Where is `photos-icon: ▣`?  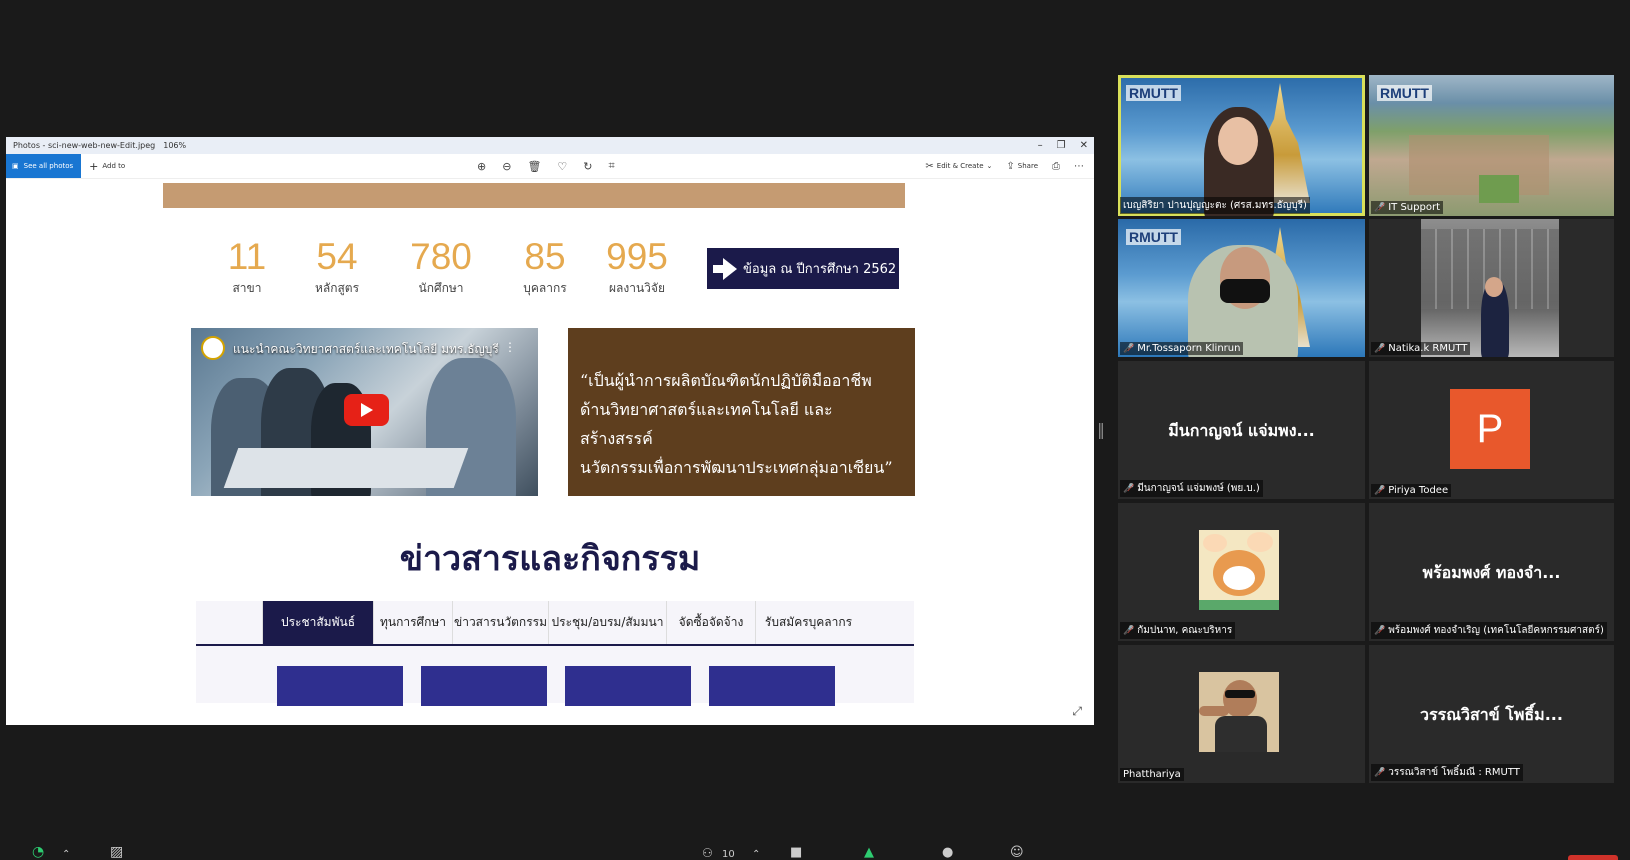
photos-icon: ▣ is located at coordinates (15, 166).